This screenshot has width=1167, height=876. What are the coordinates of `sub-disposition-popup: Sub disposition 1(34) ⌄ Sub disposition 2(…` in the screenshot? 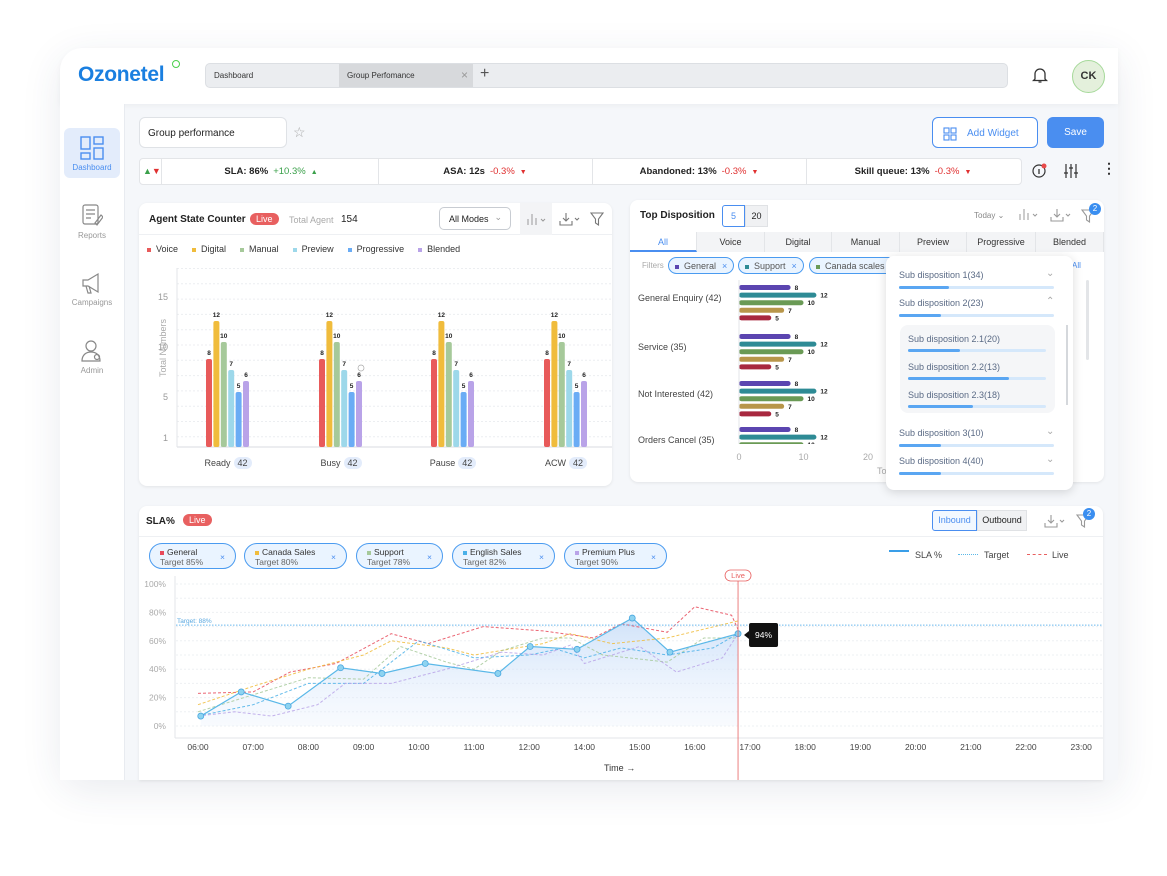 It's located at (979, 373).